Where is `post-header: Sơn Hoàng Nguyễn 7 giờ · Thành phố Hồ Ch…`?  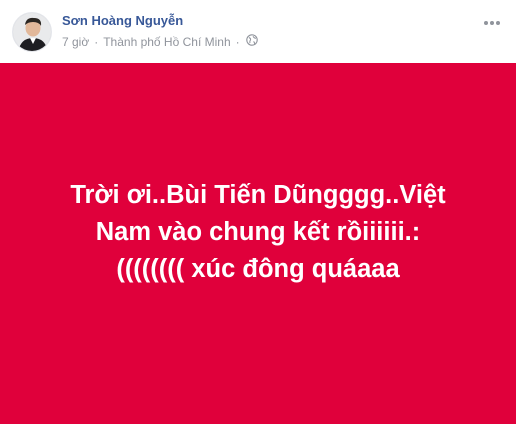 post-header: Sơn Hoàng Nguyễn 7 giờ · Thành phố Hồ Ch… is located at coordinates (258, 32).